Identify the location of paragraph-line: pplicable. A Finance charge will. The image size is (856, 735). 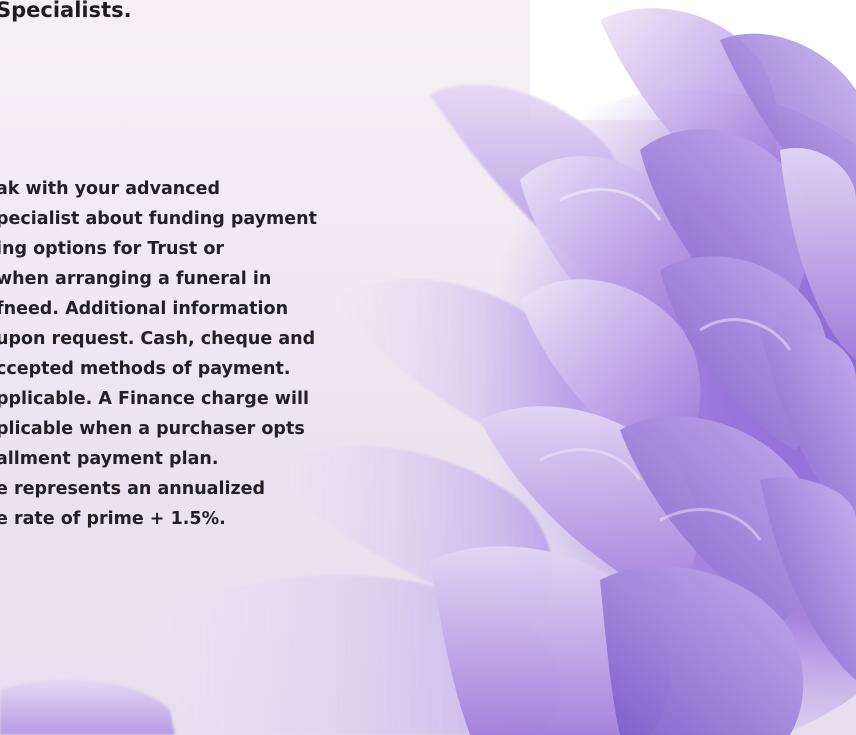
(154, 399).